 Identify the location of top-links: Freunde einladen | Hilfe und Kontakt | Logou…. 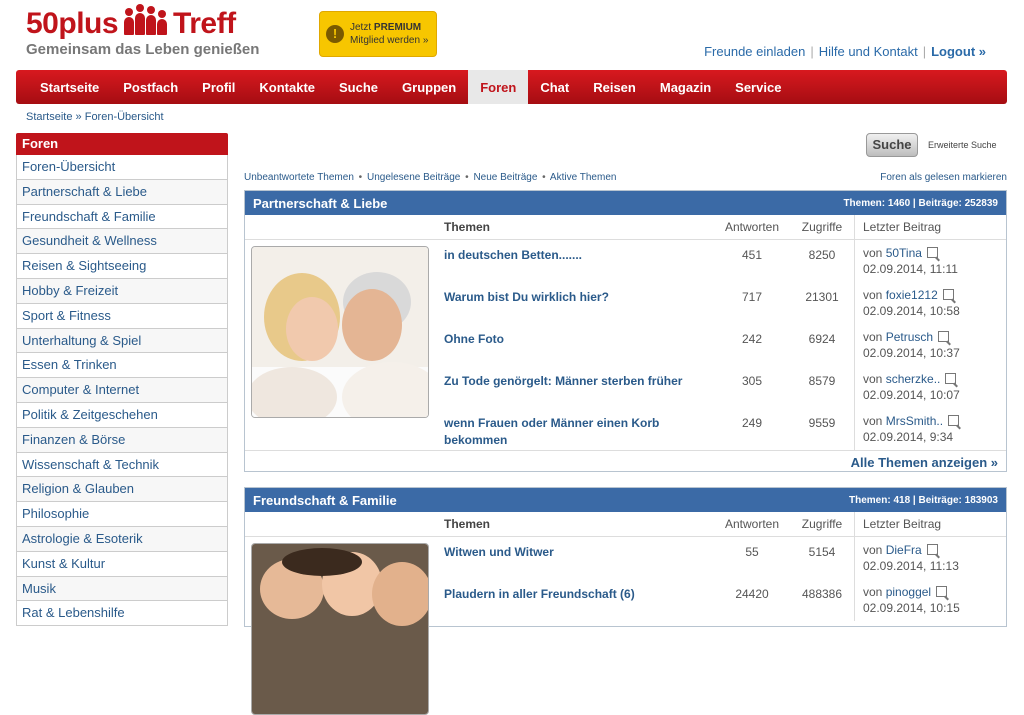
(845, 51).